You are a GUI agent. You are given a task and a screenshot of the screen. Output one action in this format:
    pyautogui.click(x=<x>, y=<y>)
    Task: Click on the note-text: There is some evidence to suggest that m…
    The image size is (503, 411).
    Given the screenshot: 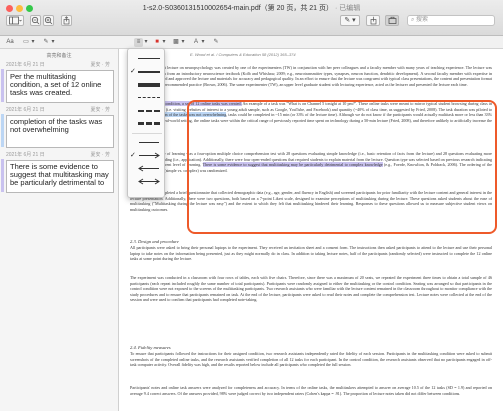 What is the action you would take?
    pyautogui.click(x=60, y=176)
    